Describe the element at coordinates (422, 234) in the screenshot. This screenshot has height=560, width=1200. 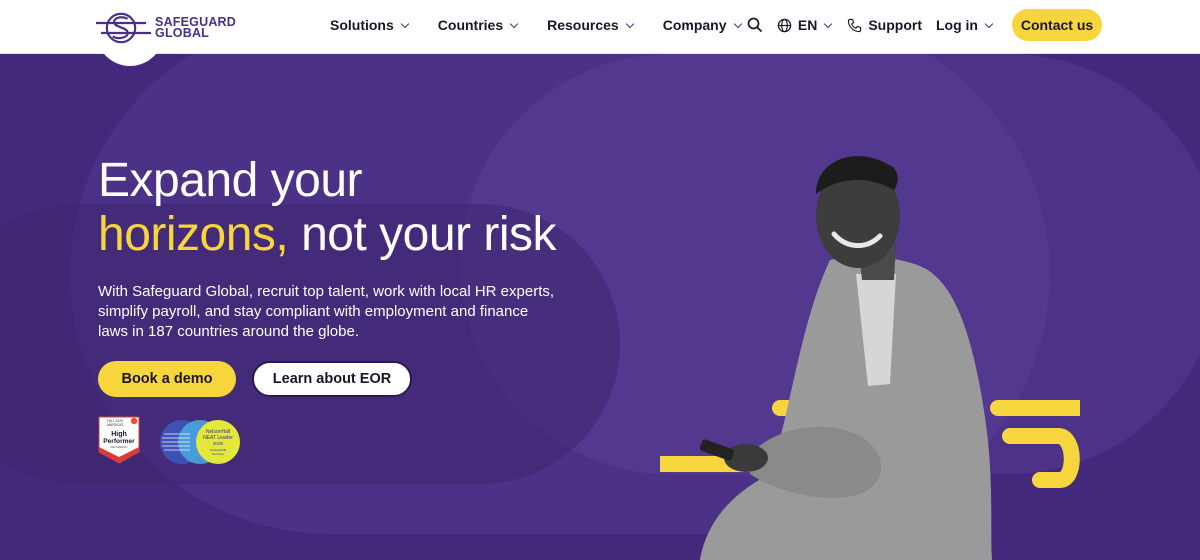
I see `headline-rest: not your risk` at that location.